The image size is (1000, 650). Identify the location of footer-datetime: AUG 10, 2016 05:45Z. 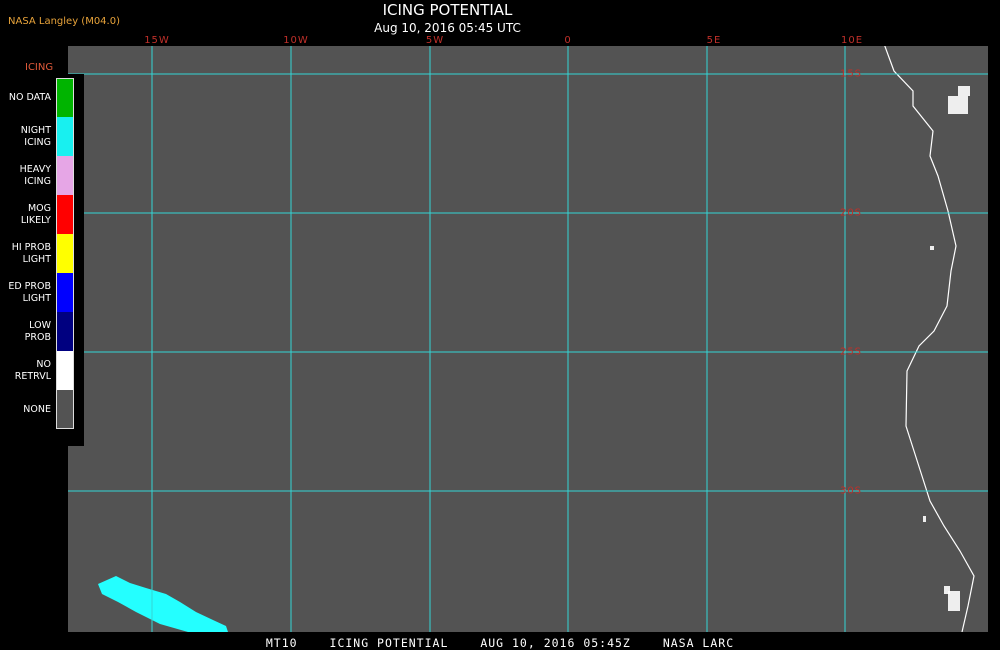
(555, 643).